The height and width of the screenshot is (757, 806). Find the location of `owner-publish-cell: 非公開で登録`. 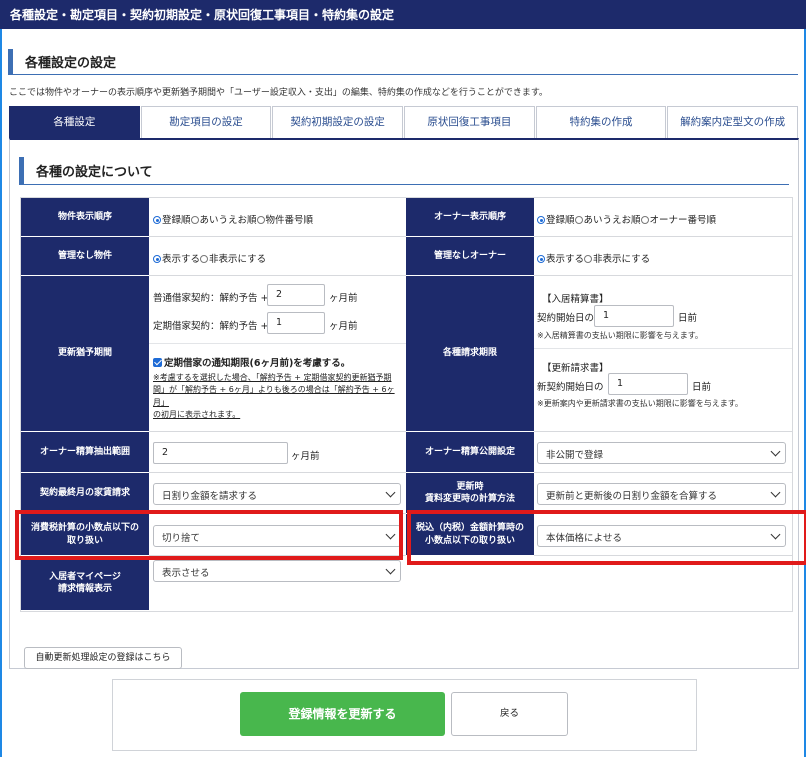

owner-publish-cell: 非公開で登録 is located at coordinates (663, 452).